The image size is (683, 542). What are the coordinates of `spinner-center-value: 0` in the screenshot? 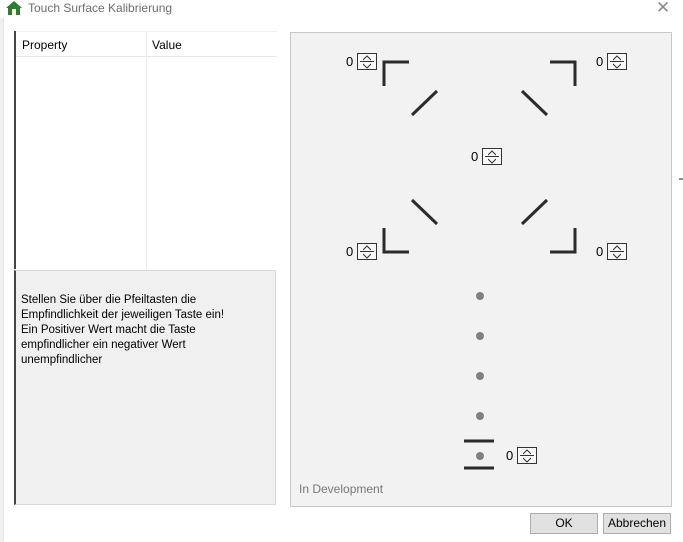 It's located at (474, 156).